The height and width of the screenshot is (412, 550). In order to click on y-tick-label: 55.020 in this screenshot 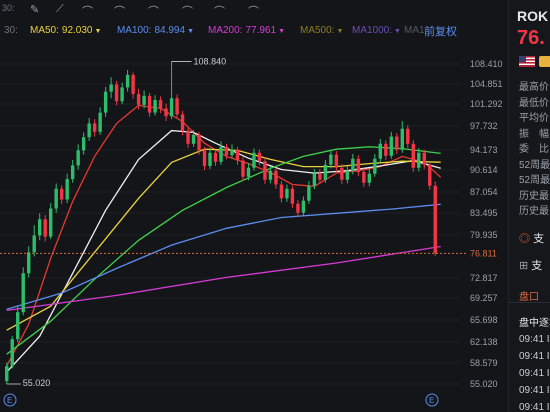, I will do `click(484, 384)`.